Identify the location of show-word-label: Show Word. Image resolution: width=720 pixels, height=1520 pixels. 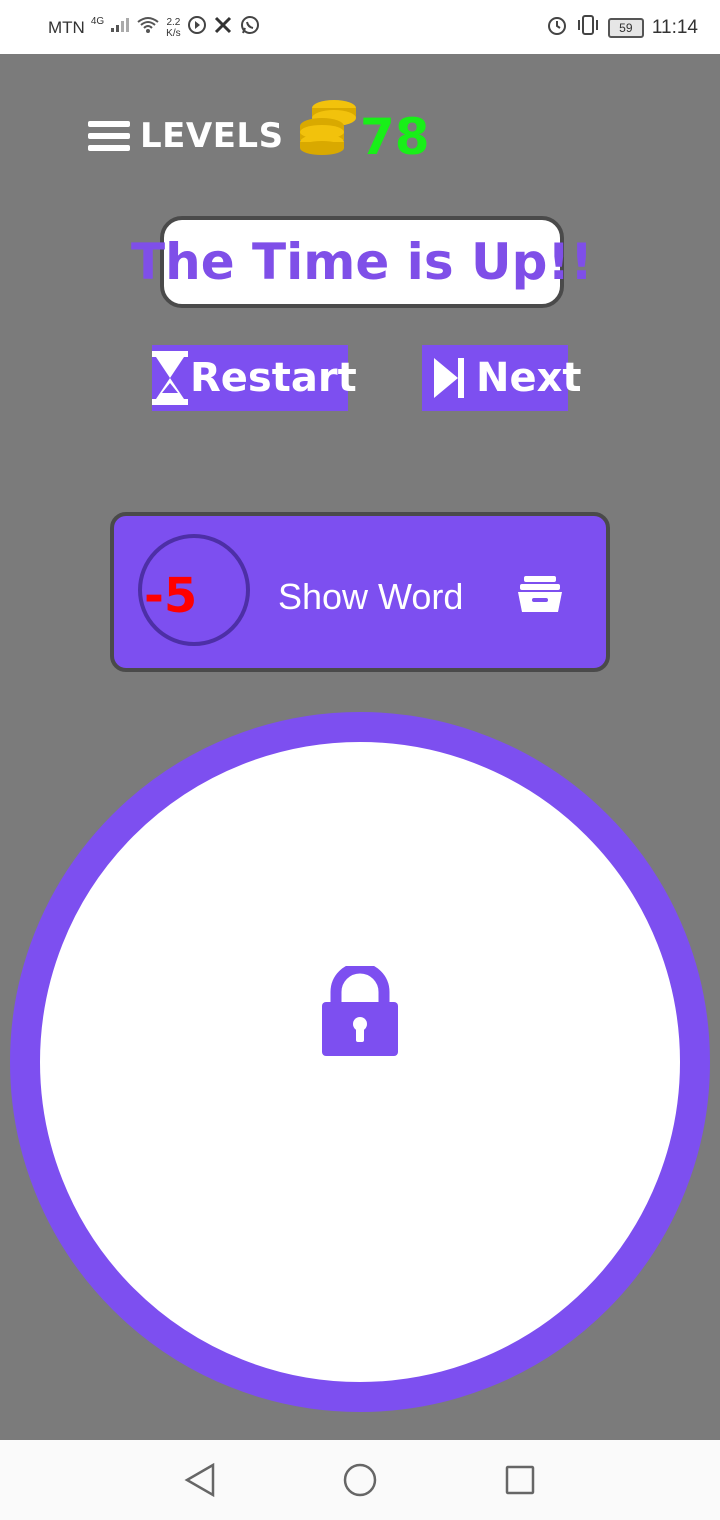
(371, 596).